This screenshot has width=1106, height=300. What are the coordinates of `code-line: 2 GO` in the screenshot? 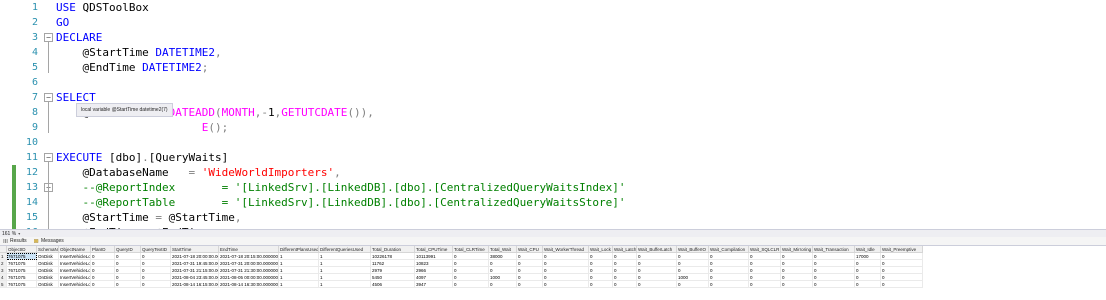 It's located at (553, 22).